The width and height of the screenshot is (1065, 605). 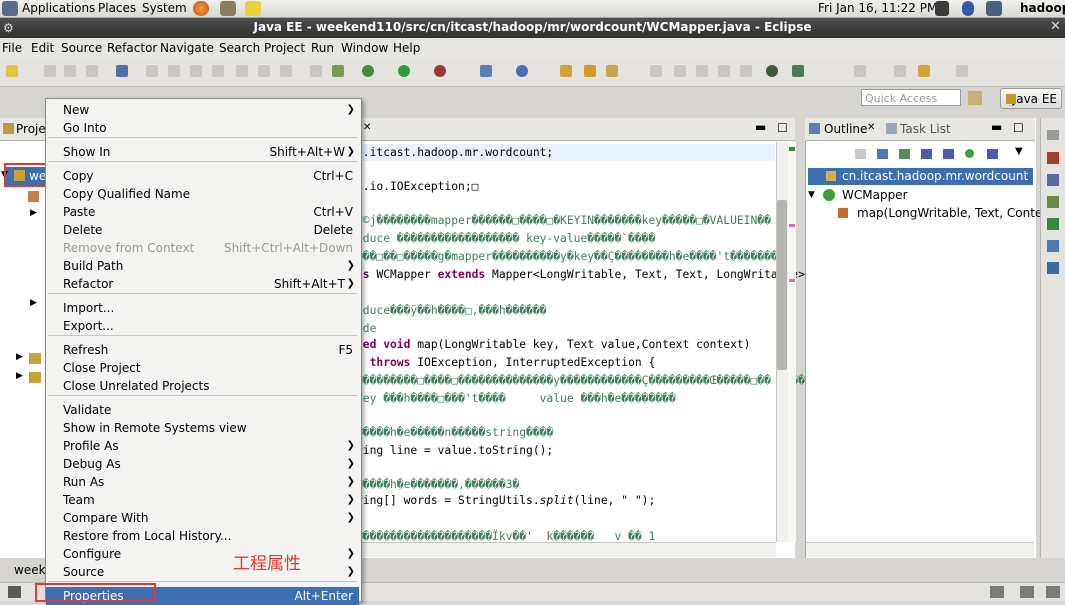 What do you see at coordinates (920, 176) in the screenshot?
I see `outline-package-item: cn.itcast.hadoop.mr.wordcount` at bounding box center [920, 176].